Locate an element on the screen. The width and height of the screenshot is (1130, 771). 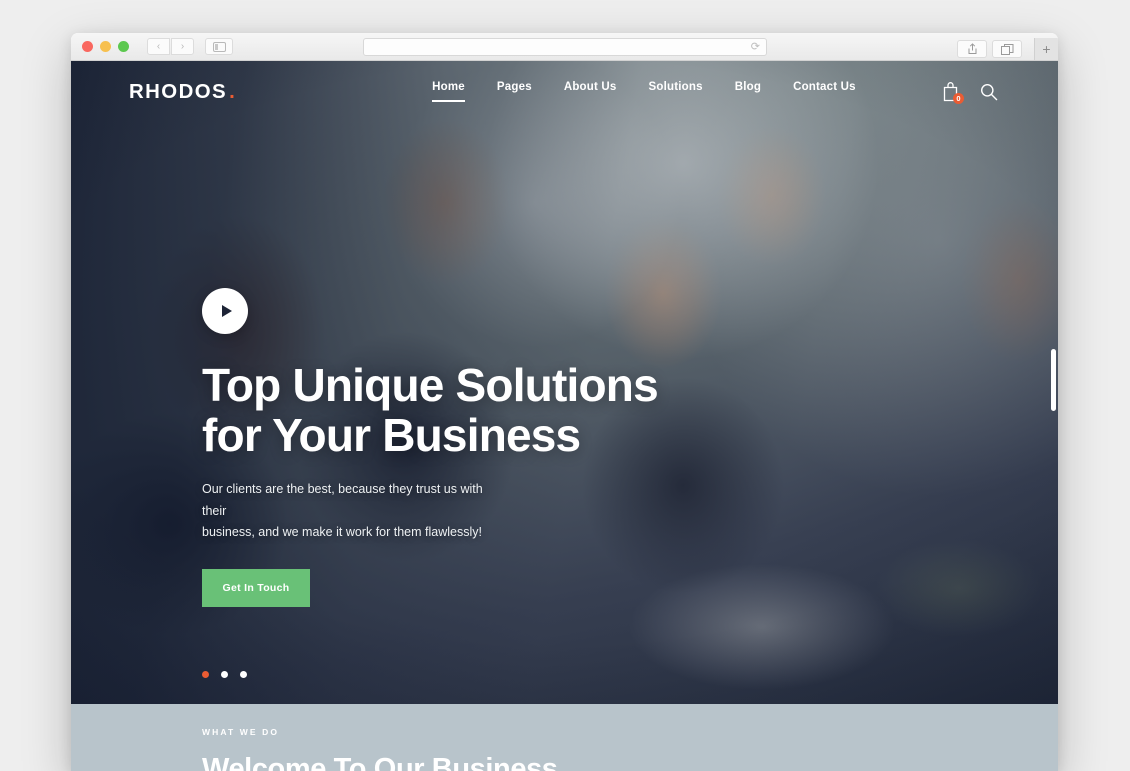
share-icon is located at coordinates (972, 48).